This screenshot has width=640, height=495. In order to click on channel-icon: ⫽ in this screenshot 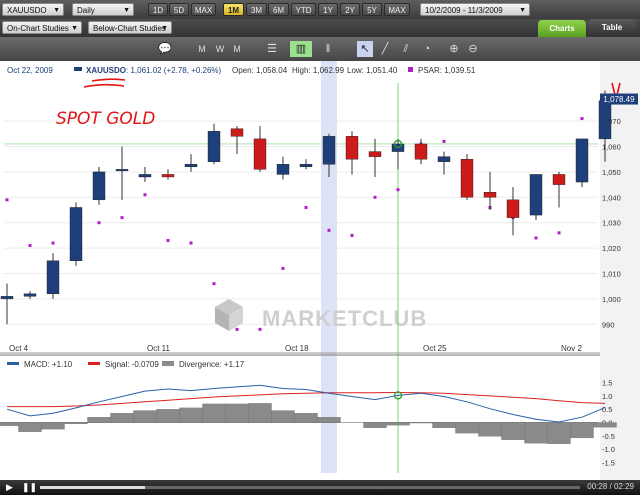, I will do `click(406, 49)`.